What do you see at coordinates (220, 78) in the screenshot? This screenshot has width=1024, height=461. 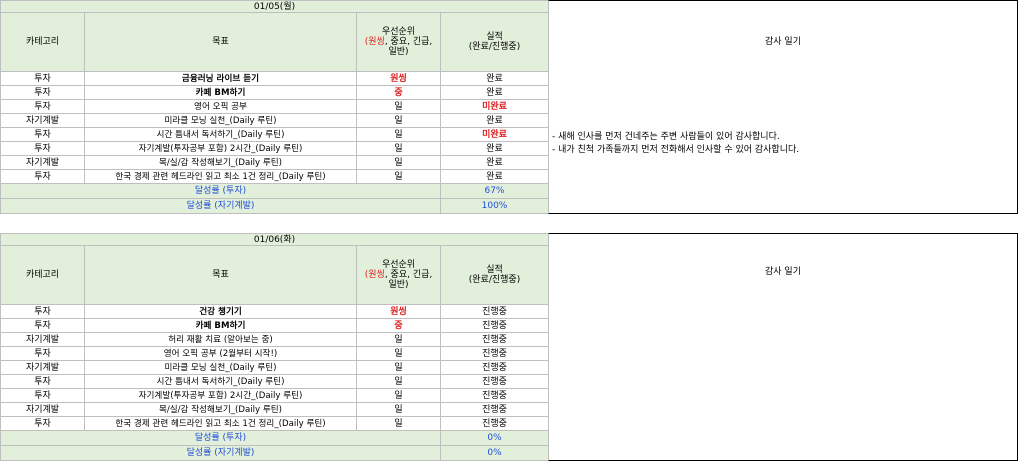 I see `goal-cell: 금융러닝 라이브 듣기` at bounding box center [220, 78].